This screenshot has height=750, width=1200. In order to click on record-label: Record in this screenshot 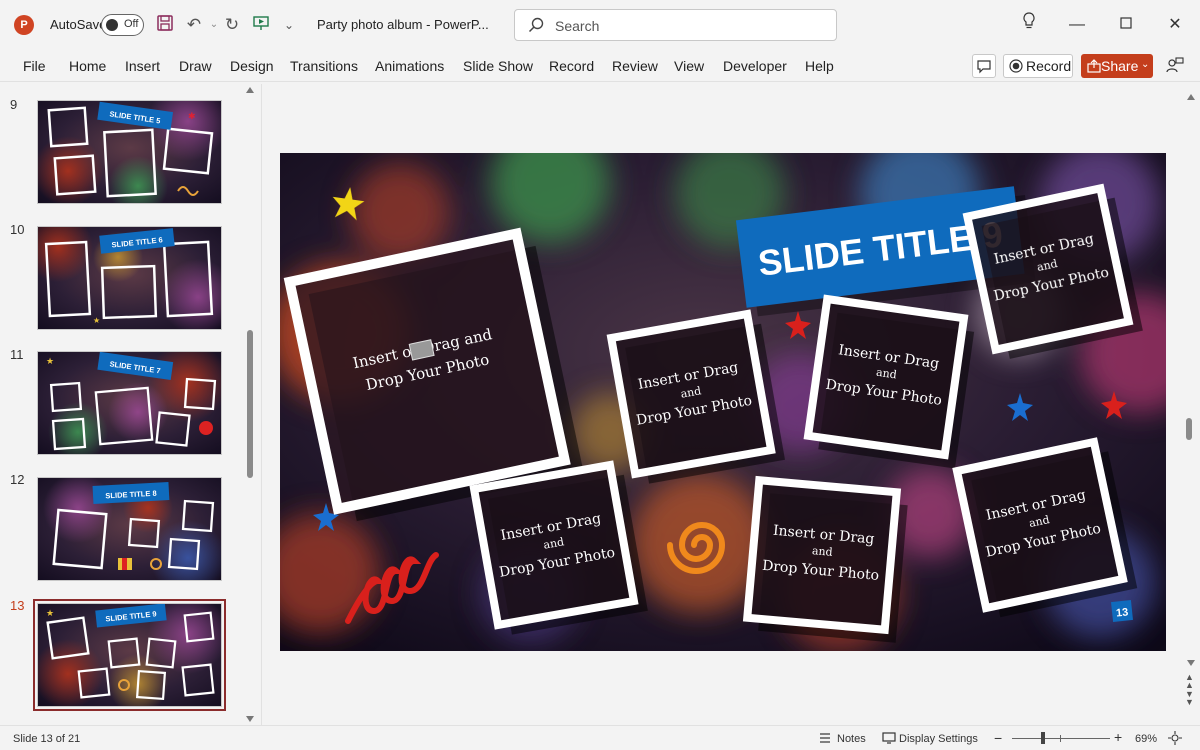, I will do `click(1049, 66)`.